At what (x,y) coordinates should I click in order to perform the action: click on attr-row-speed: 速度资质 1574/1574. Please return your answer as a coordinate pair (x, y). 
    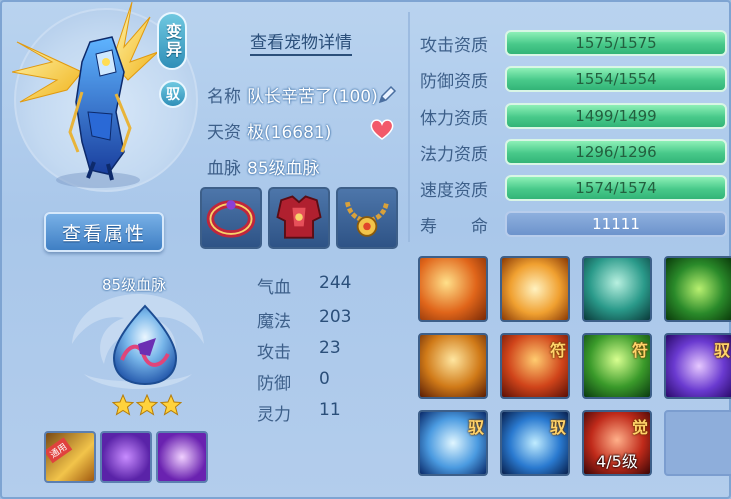
    Looking at the image, I should click on (573, 188).